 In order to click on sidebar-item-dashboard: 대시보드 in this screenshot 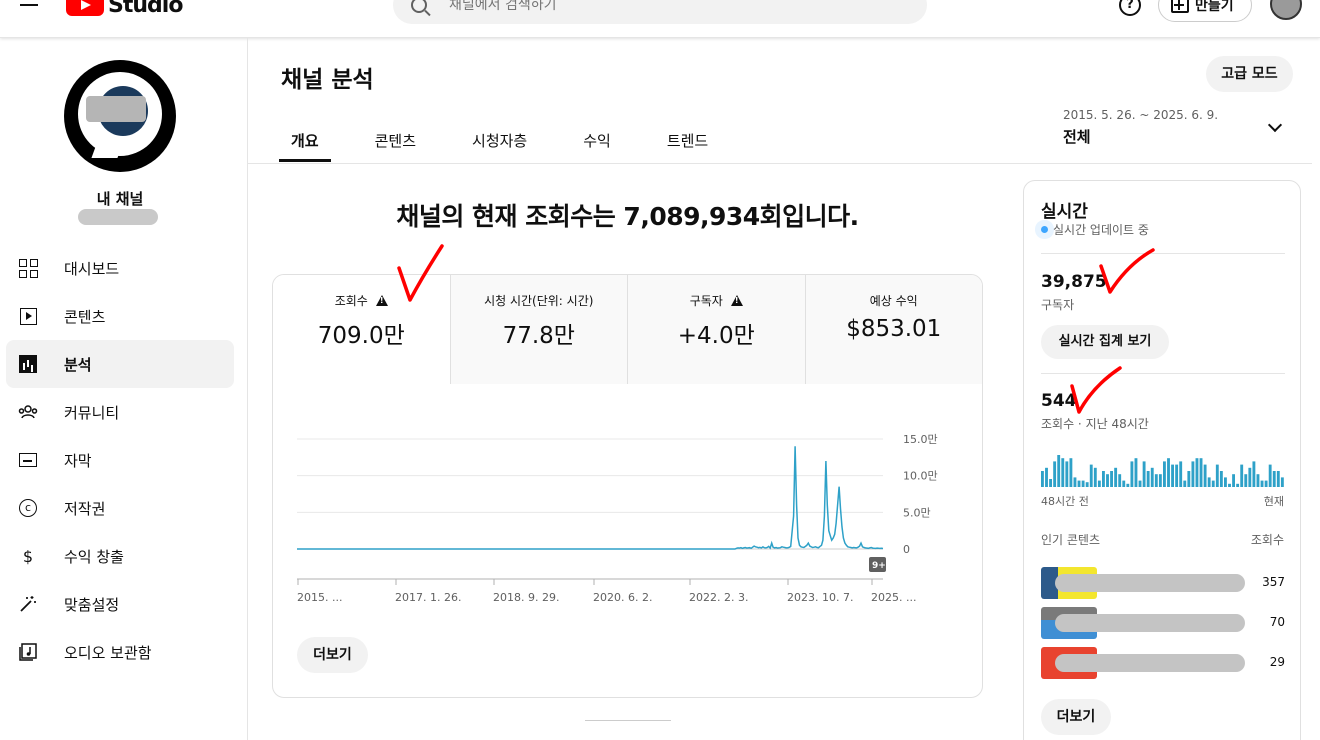, I will do `click(120, 268)`.